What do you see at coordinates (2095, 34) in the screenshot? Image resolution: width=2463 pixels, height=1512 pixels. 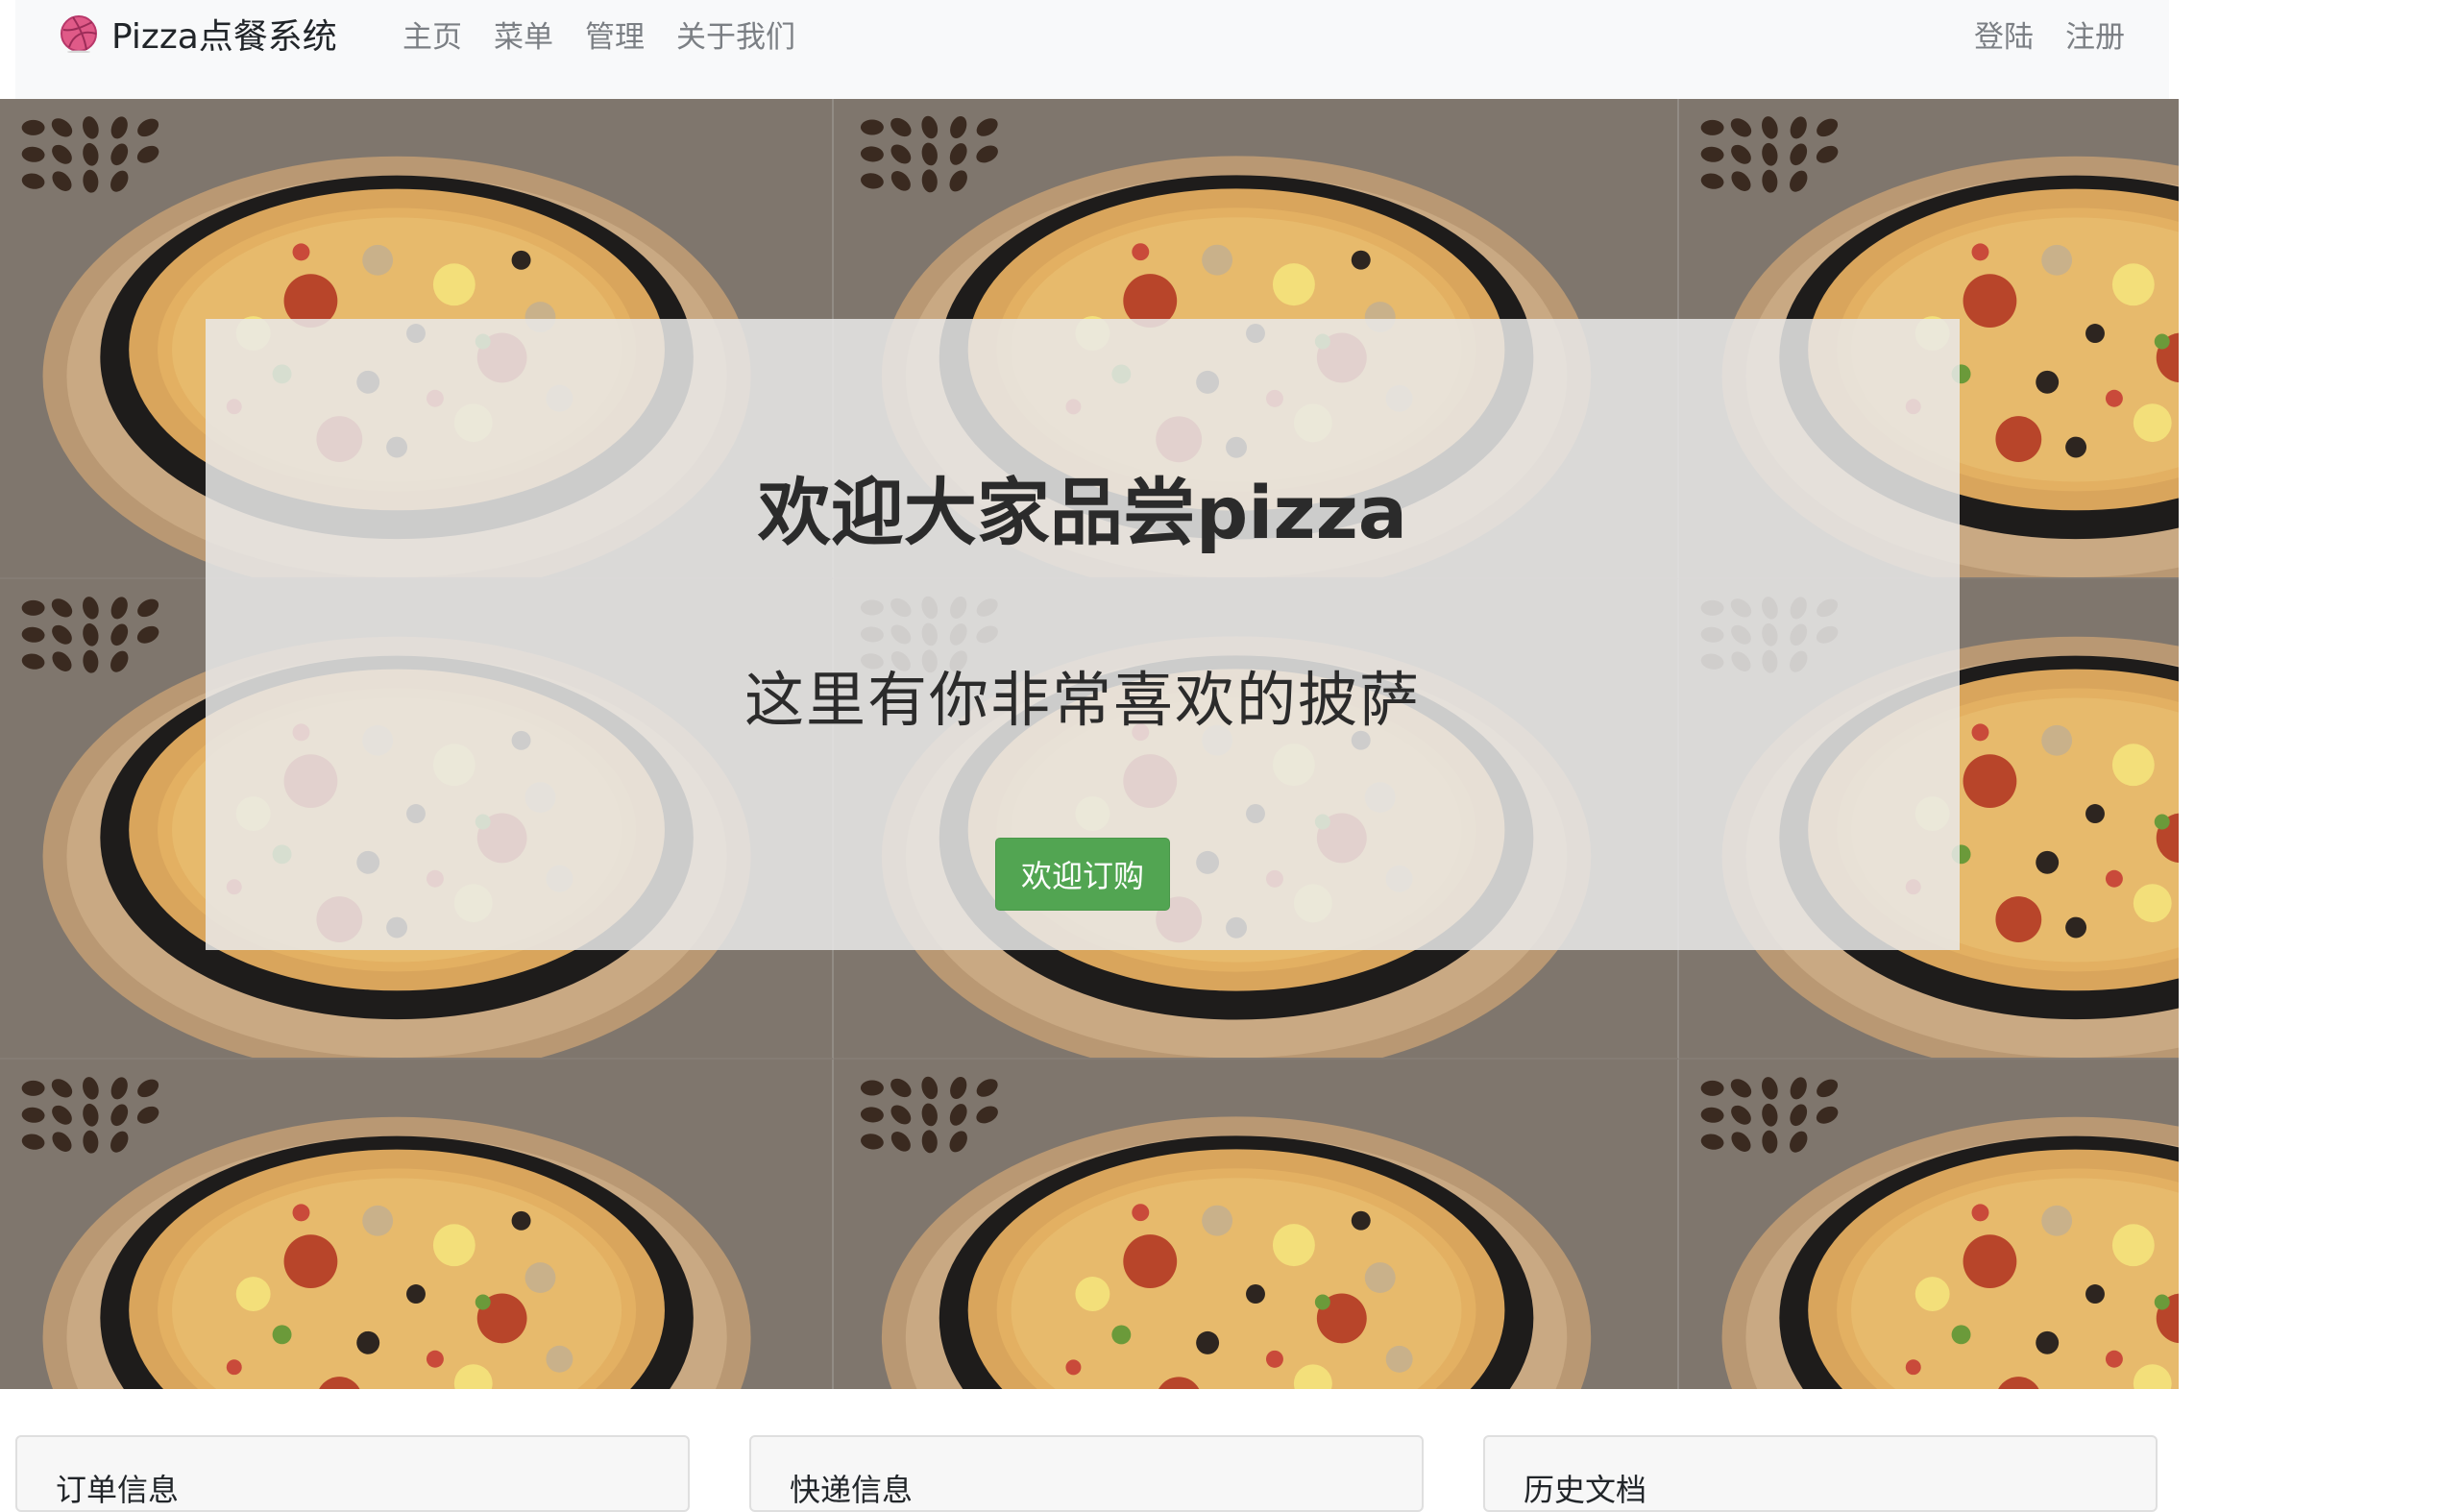 I see `register-link: 注册` at bounding box center [2095, 34].